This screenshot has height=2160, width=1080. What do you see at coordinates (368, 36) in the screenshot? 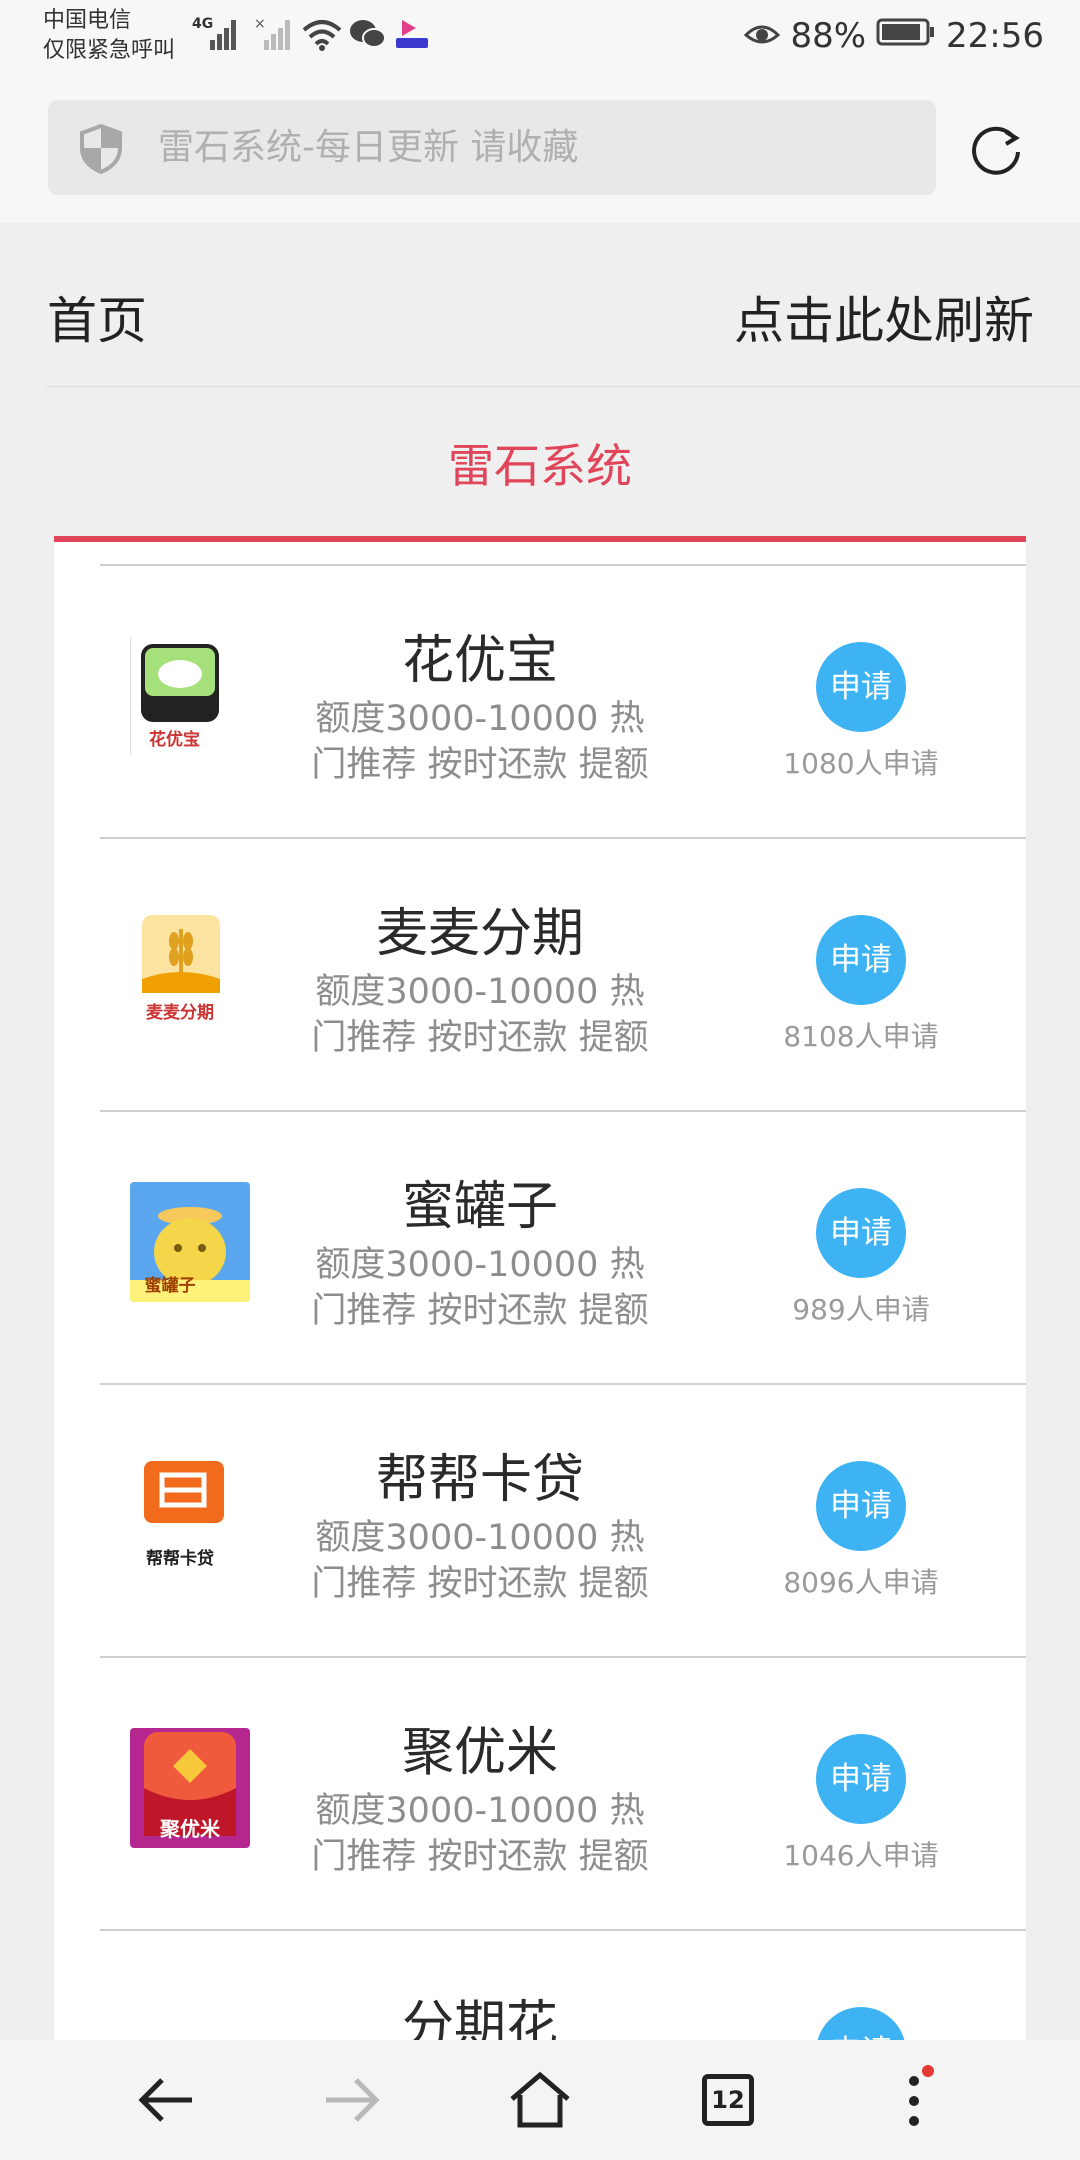
I see `wechat-icon` at bounding box center [368, 36].